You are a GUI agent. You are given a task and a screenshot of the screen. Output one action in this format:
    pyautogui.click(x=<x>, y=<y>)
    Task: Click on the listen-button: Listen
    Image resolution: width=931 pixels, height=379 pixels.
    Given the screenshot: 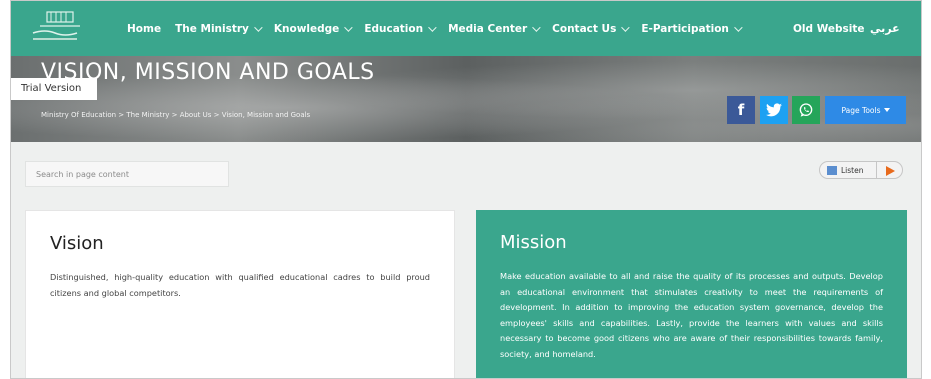 What is the action you would take?
    pyautogui.click(x=861, y=170)
    